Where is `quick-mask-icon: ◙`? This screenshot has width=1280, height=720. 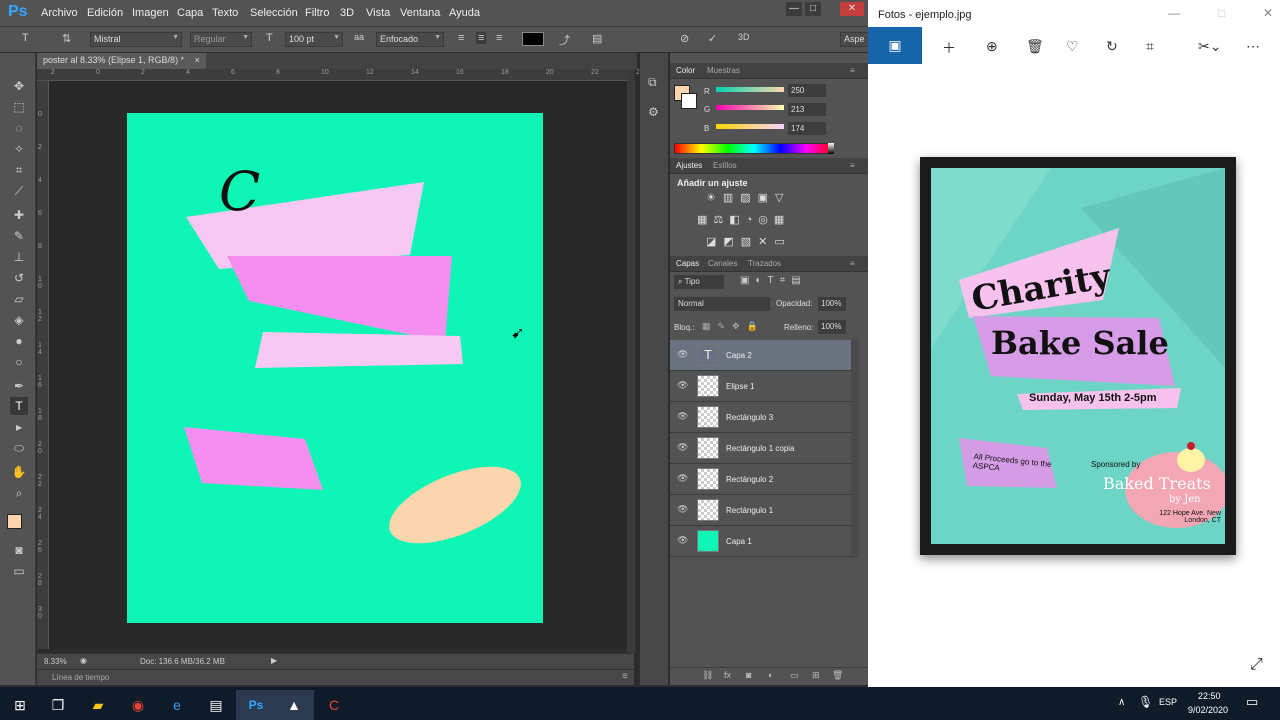 quick-mask-icon: ◙ is located at coordinates (19, 550).